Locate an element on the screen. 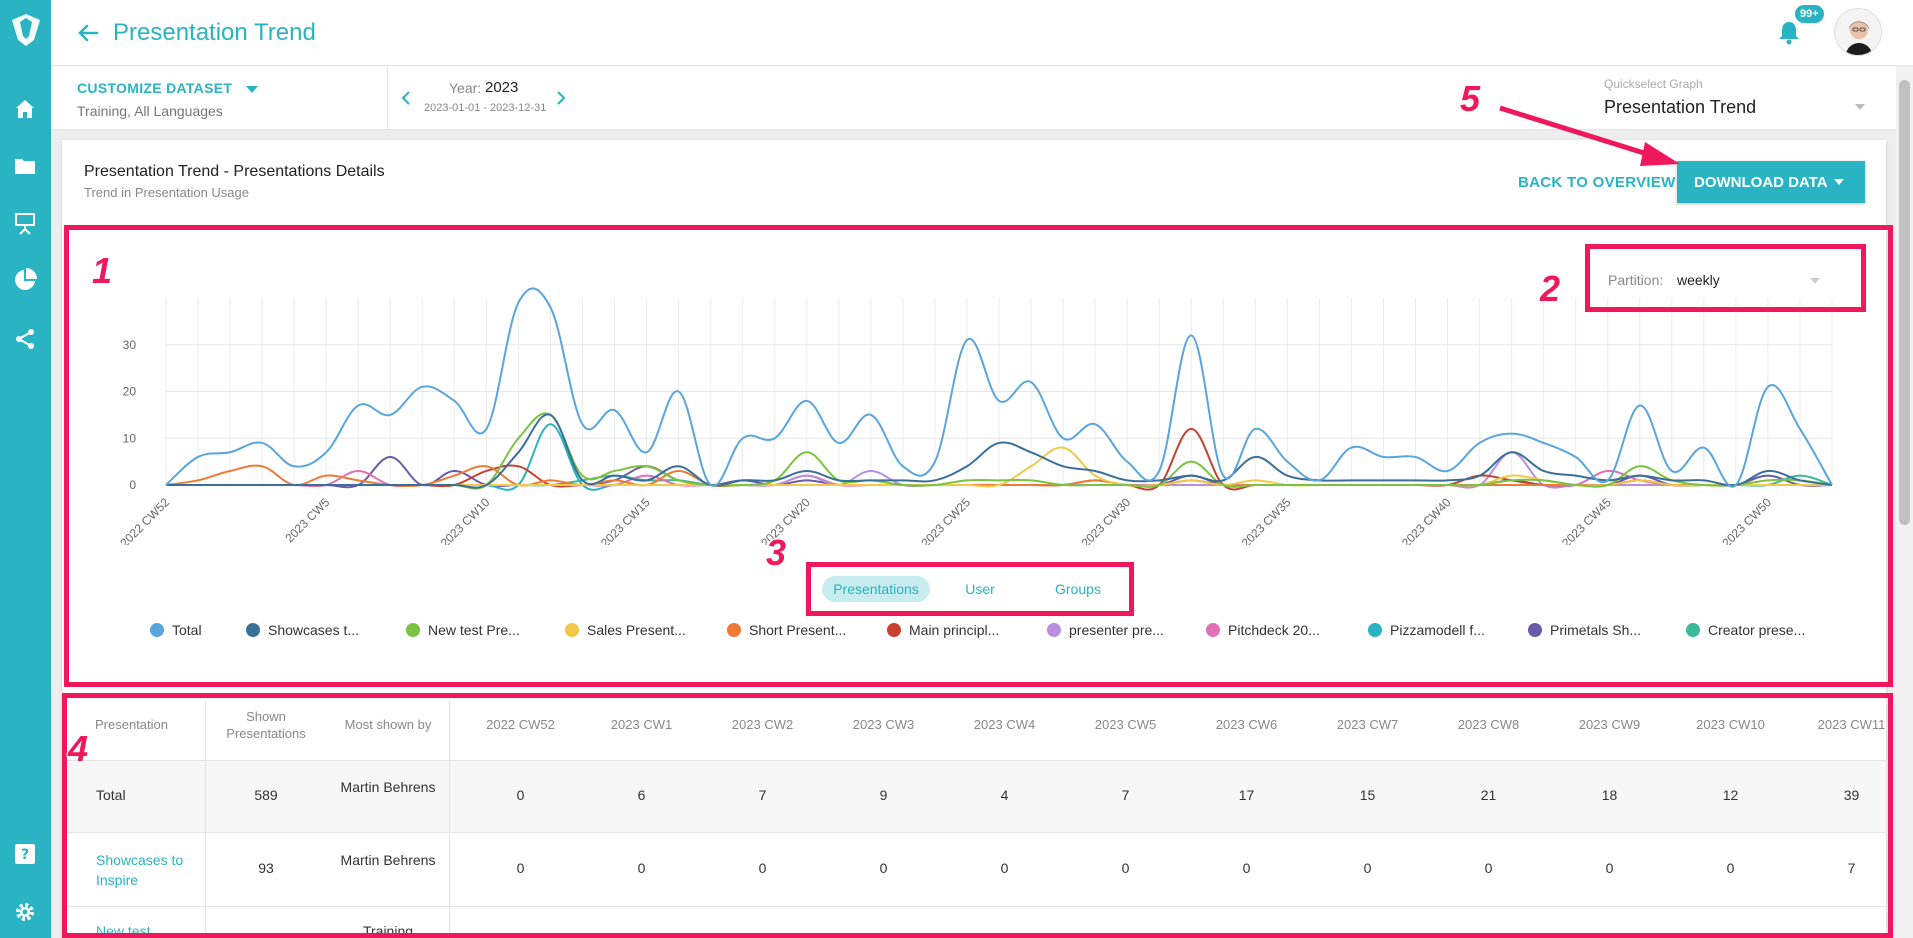 The height and width of the screenshot is (938, 1913). annotation-box-partition is located at coordinates (1725, 278).